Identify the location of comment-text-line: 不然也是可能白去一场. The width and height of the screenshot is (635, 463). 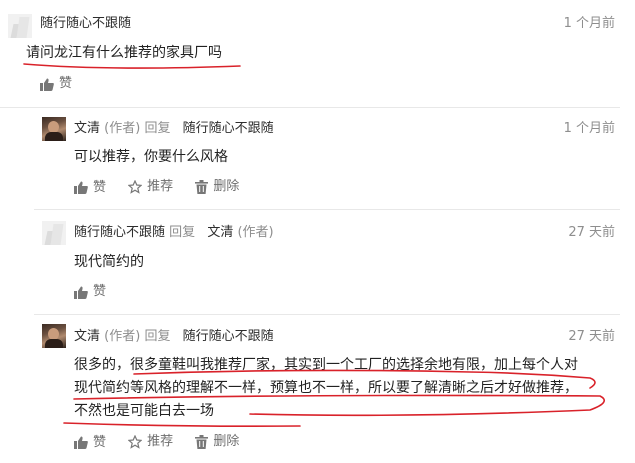
(144, 411).